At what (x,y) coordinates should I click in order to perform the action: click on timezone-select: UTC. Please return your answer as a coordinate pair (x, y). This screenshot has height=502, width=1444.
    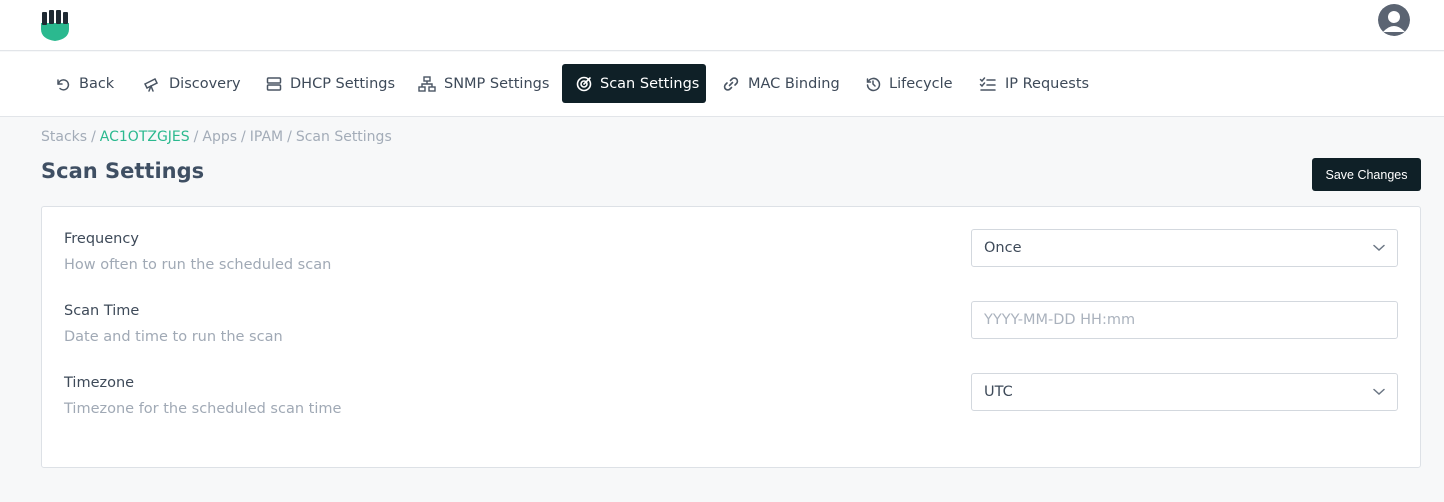
    Looking at the image, I should click on (1184, 392).